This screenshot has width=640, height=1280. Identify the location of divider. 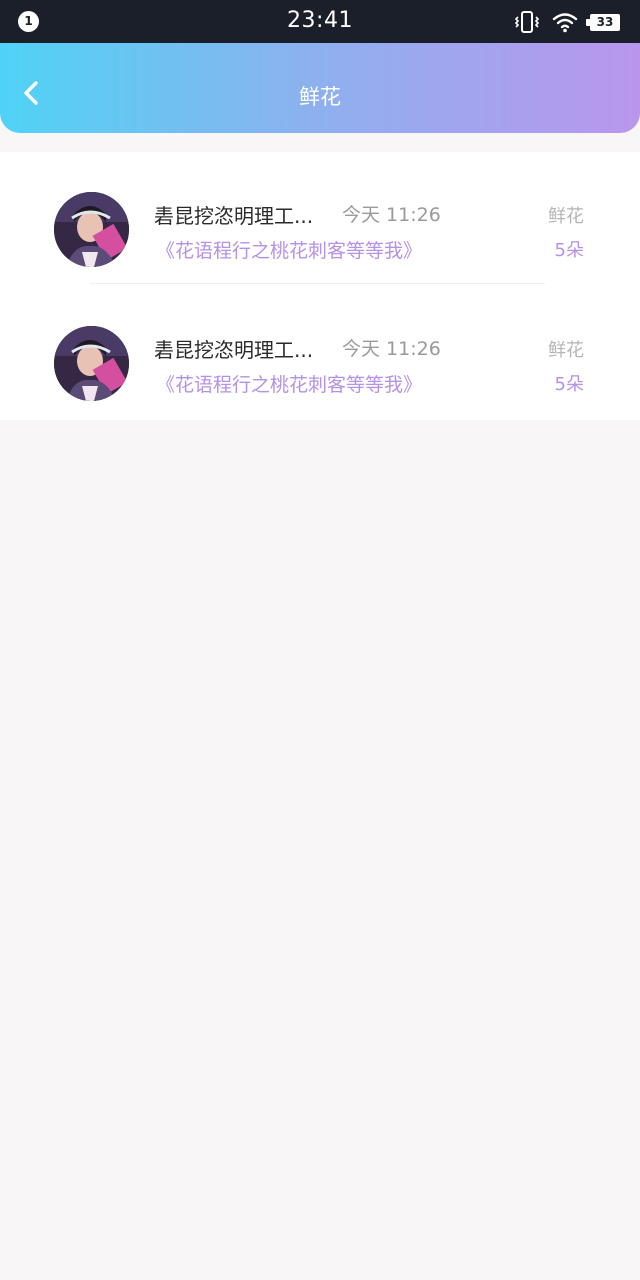
(317, 283).